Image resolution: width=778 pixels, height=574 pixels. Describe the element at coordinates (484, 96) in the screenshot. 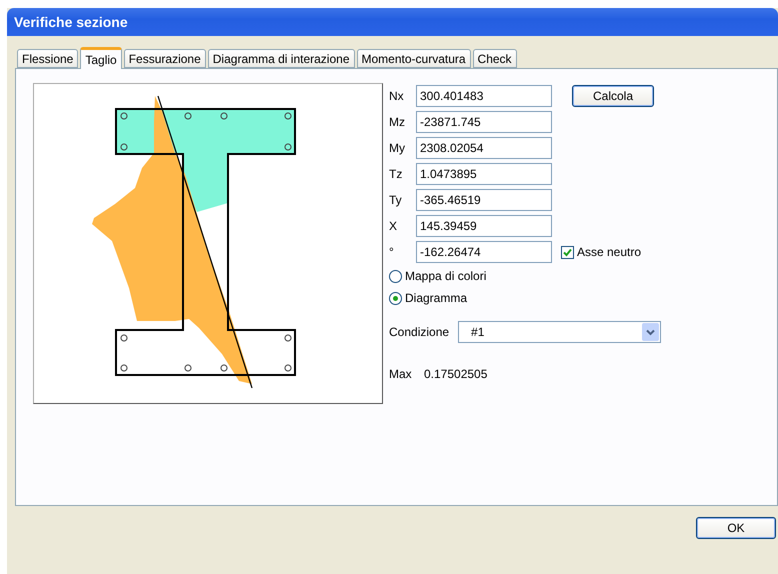

I see `value-field: 300.401483` at that location.